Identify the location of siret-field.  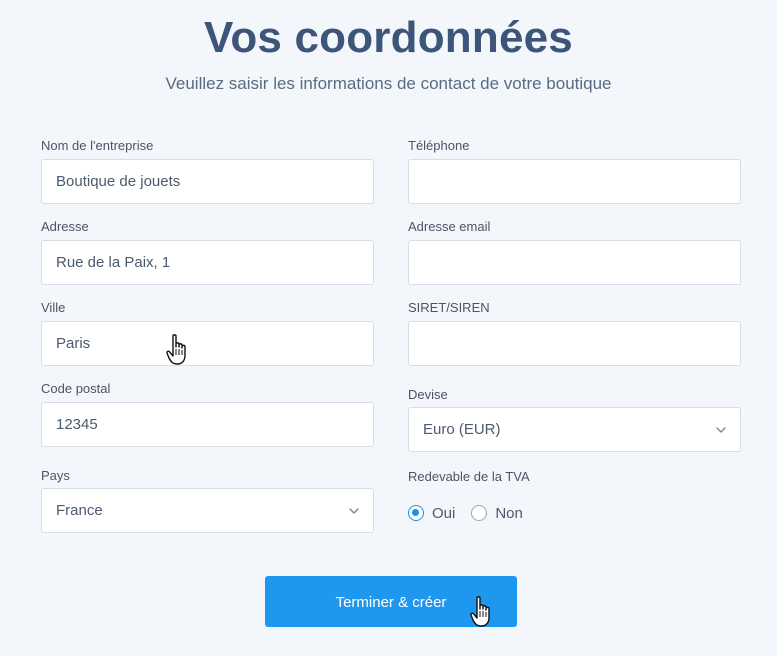
(574, 343).